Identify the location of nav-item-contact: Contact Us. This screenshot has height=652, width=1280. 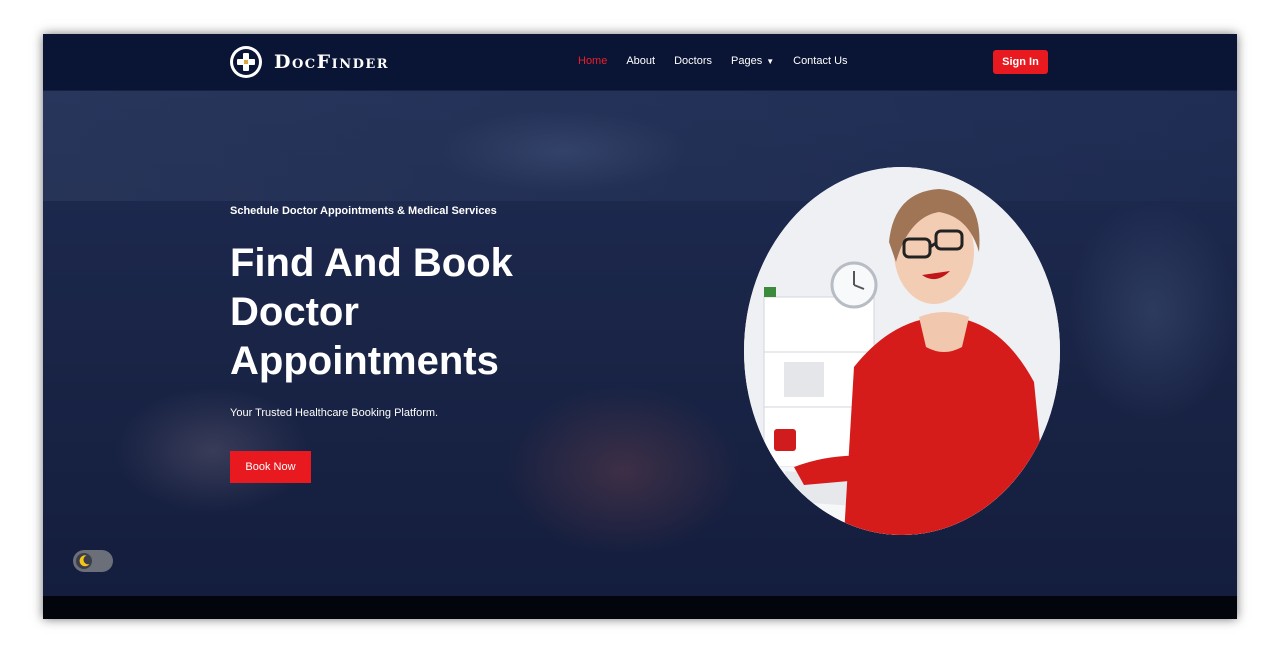
(820, 61).